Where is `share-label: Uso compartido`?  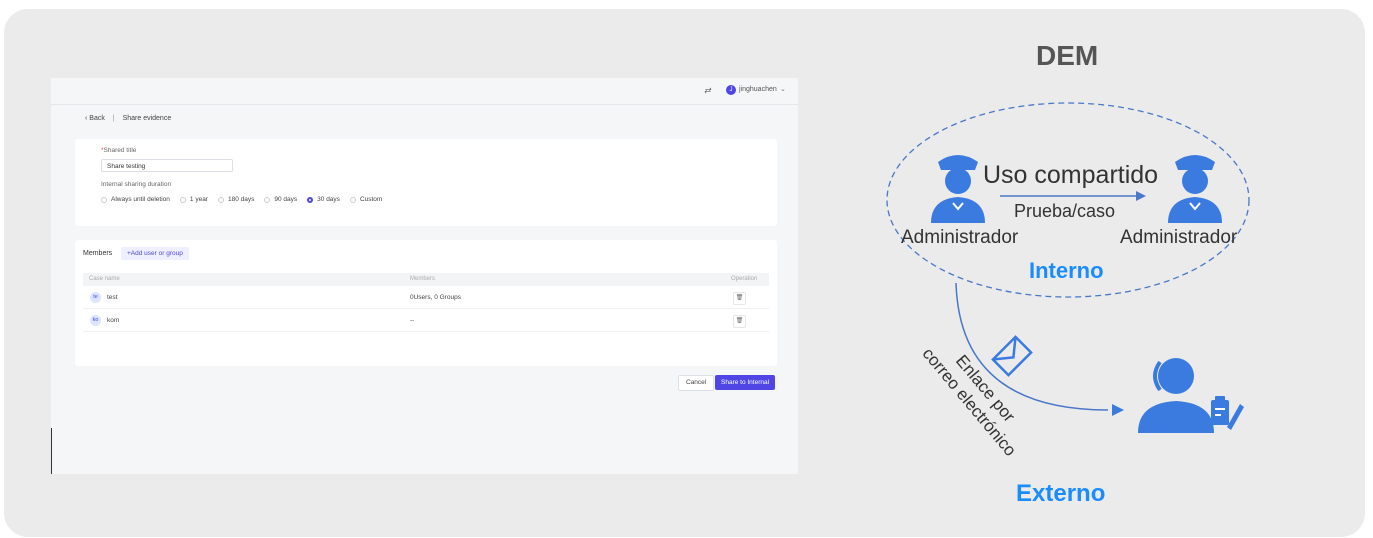
share-label: Uso compartido is located at coordinates (1071, 175).